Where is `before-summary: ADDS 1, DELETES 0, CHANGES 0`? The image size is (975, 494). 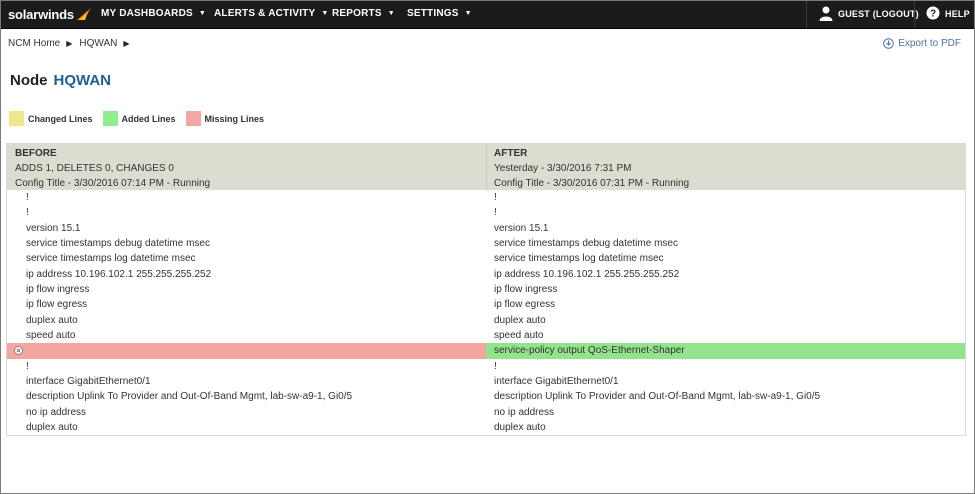
before-summary: ADDS 1, DELETES 0, CHANGES 0 is located at coordinates (94, 168).